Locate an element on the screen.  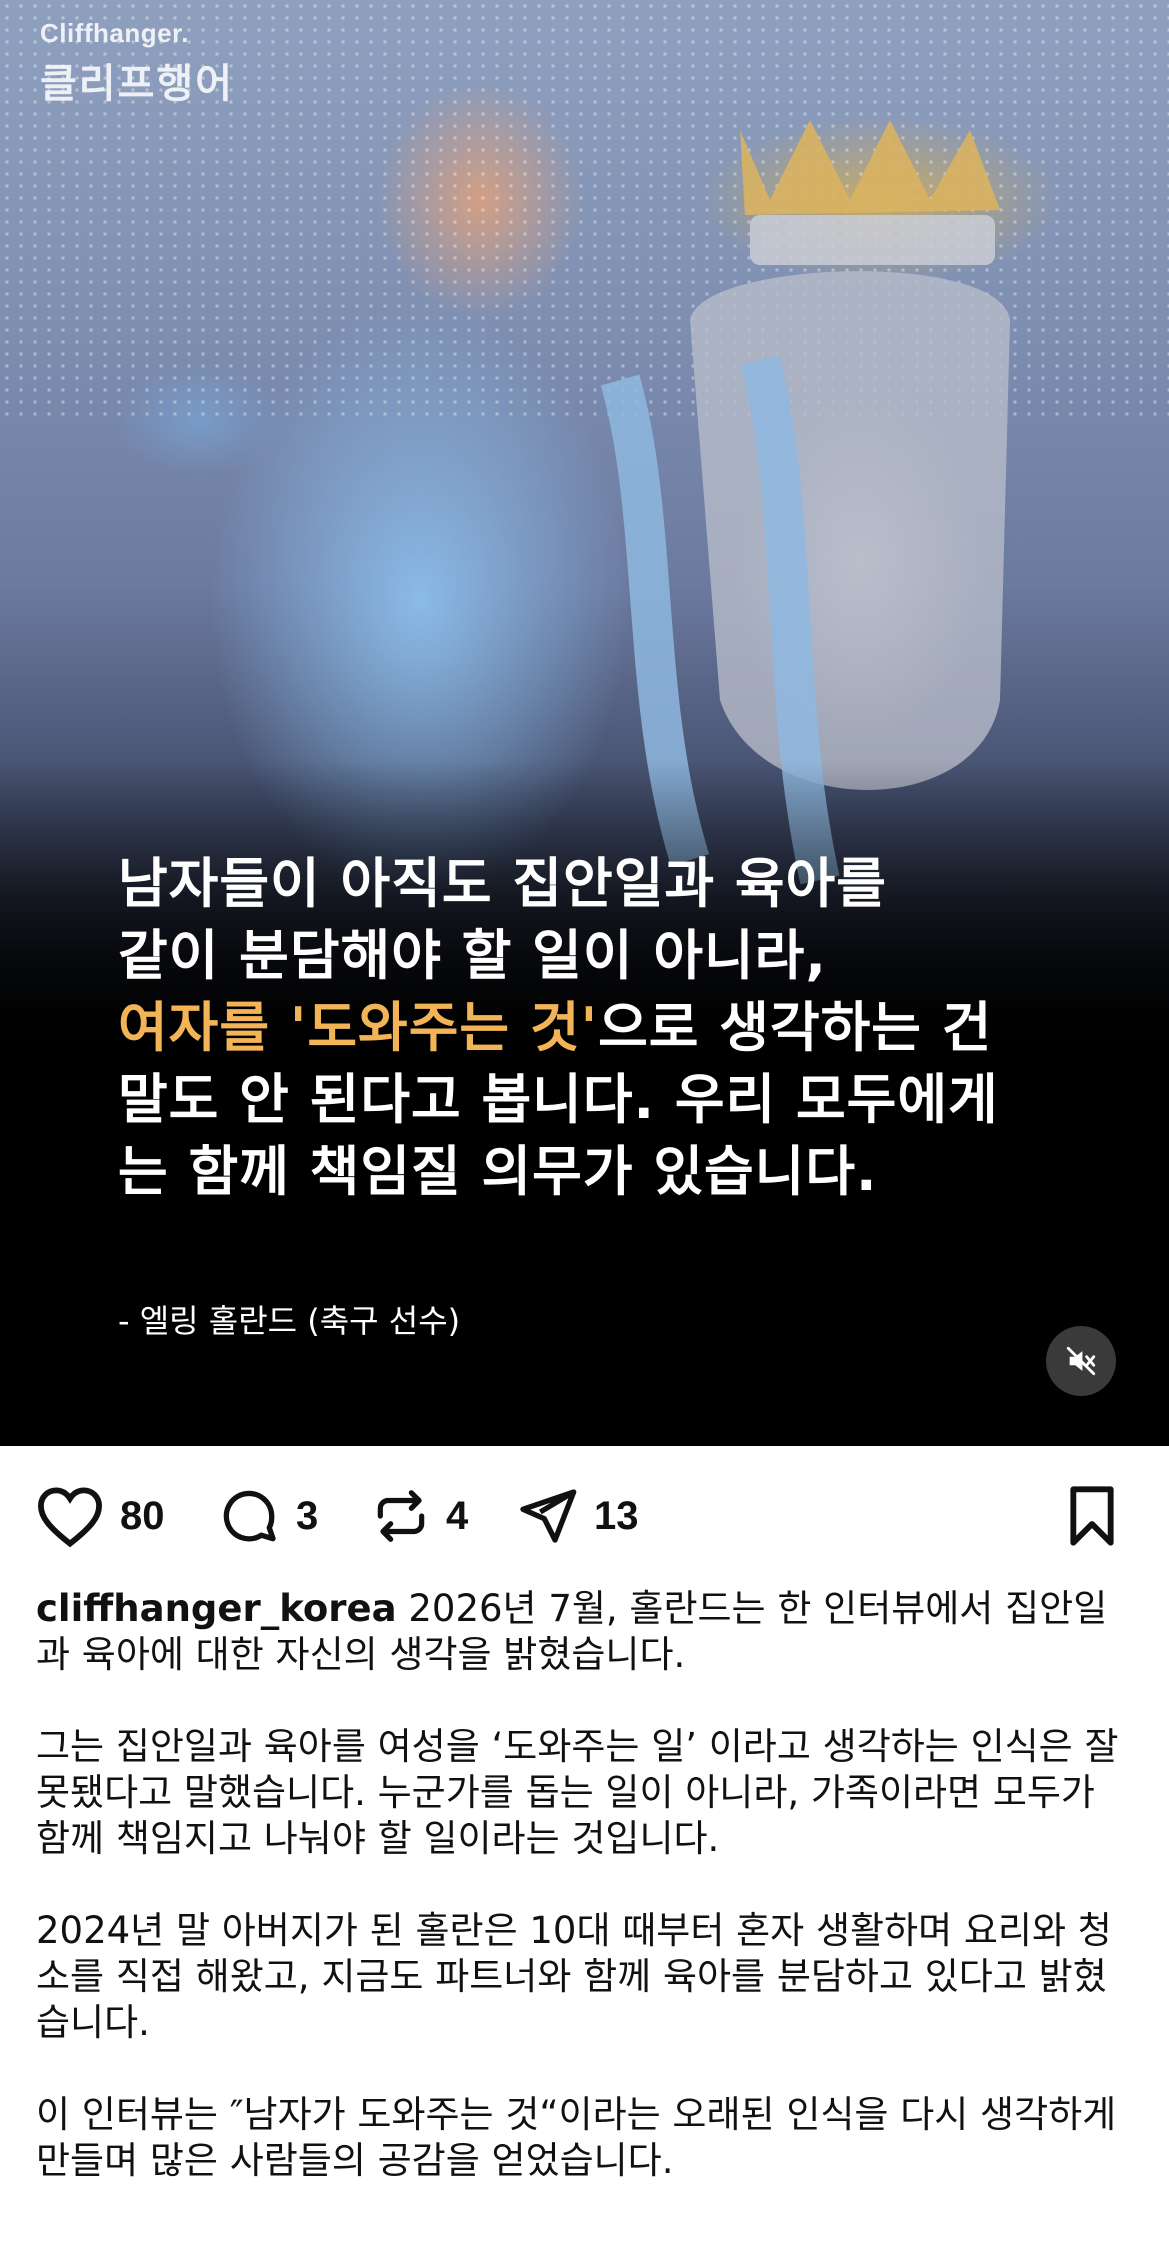
comment-count: 3 is located at coordinates (307, 1515).